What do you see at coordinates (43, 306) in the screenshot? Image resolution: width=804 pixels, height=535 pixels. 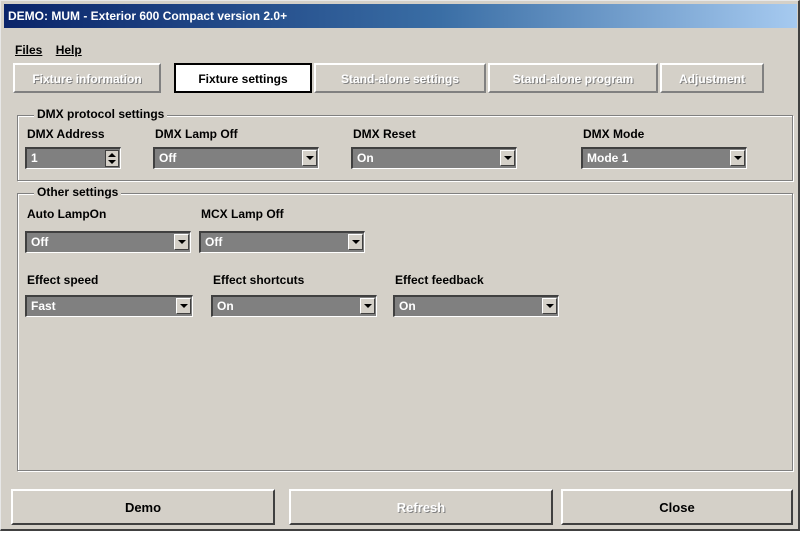 I see `effect-speed-value: Fast` at bounding box center [43, 306].